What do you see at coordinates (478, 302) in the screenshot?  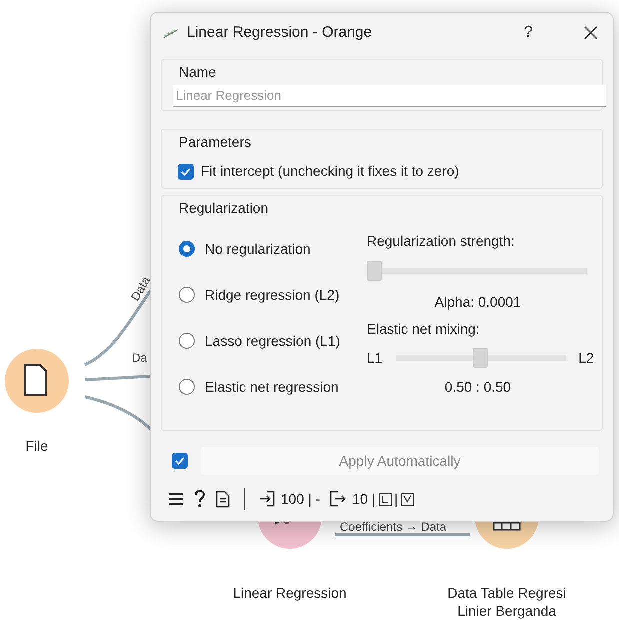 I see `alpha-reading: Alpha: 0.0001` at bounding box center [478, 302].